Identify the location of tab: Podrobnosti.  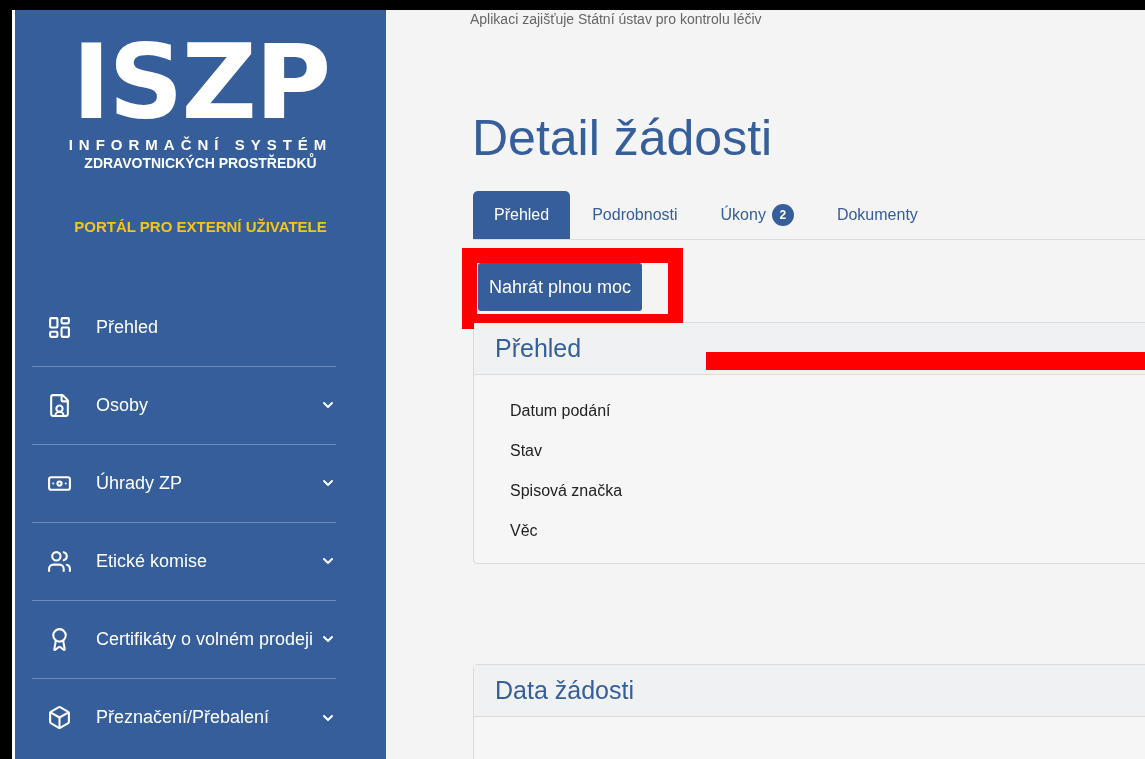
(635, 215).